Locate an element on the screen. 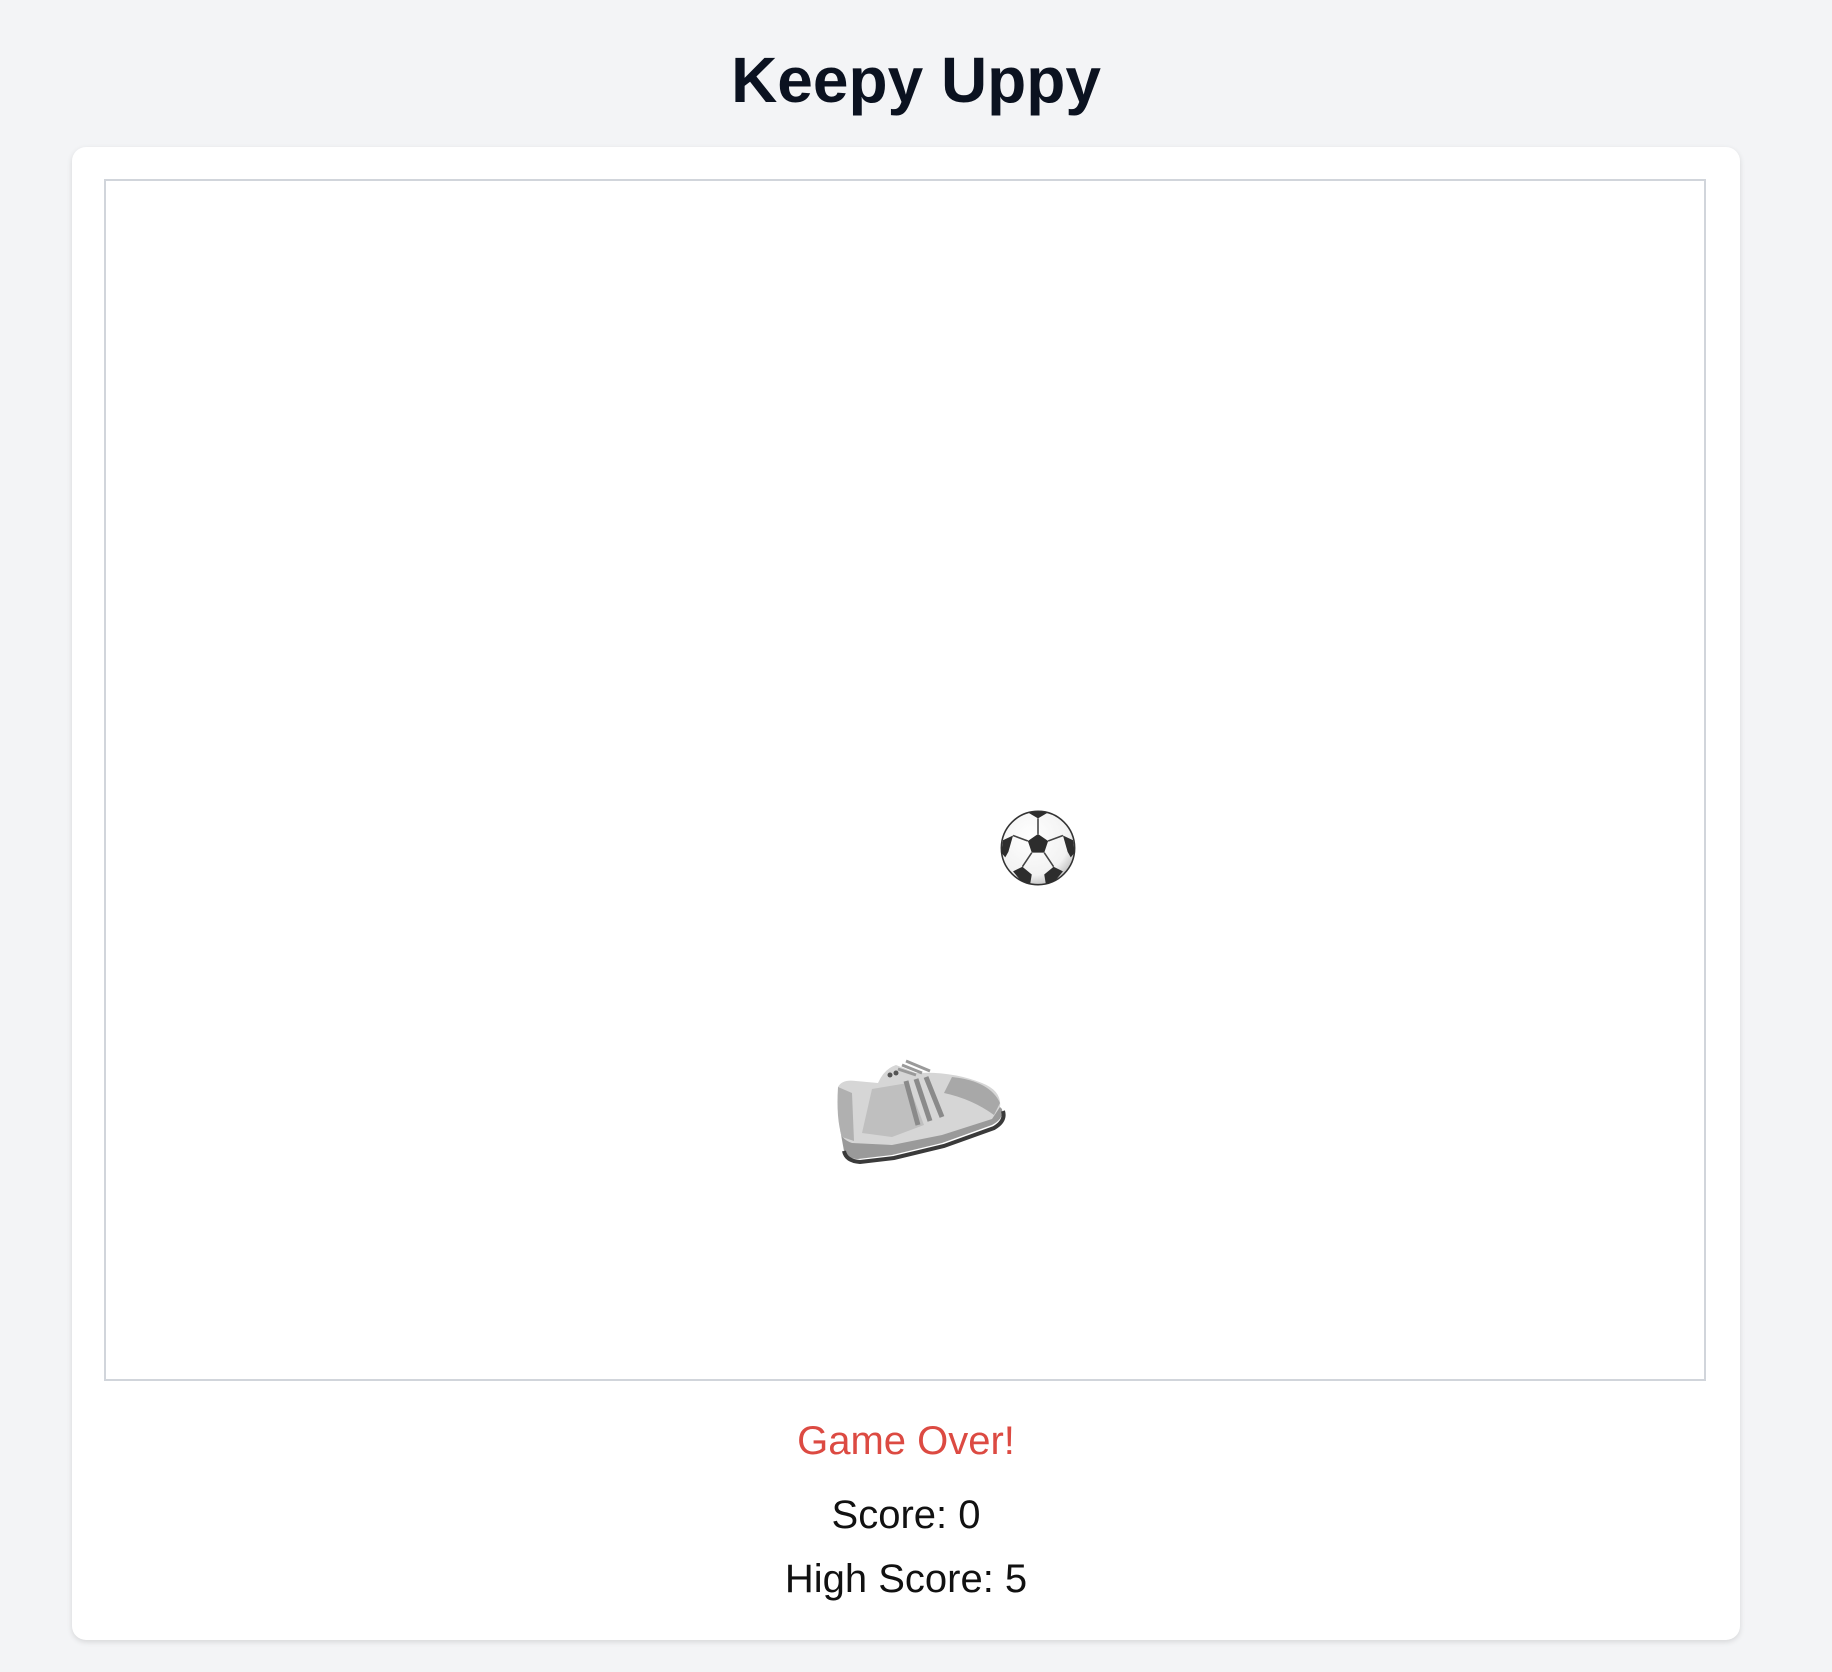 The height and width of the screenshot is (1672, 1832). page-title: Keepy Uppy is located at coordinates (916, 80).